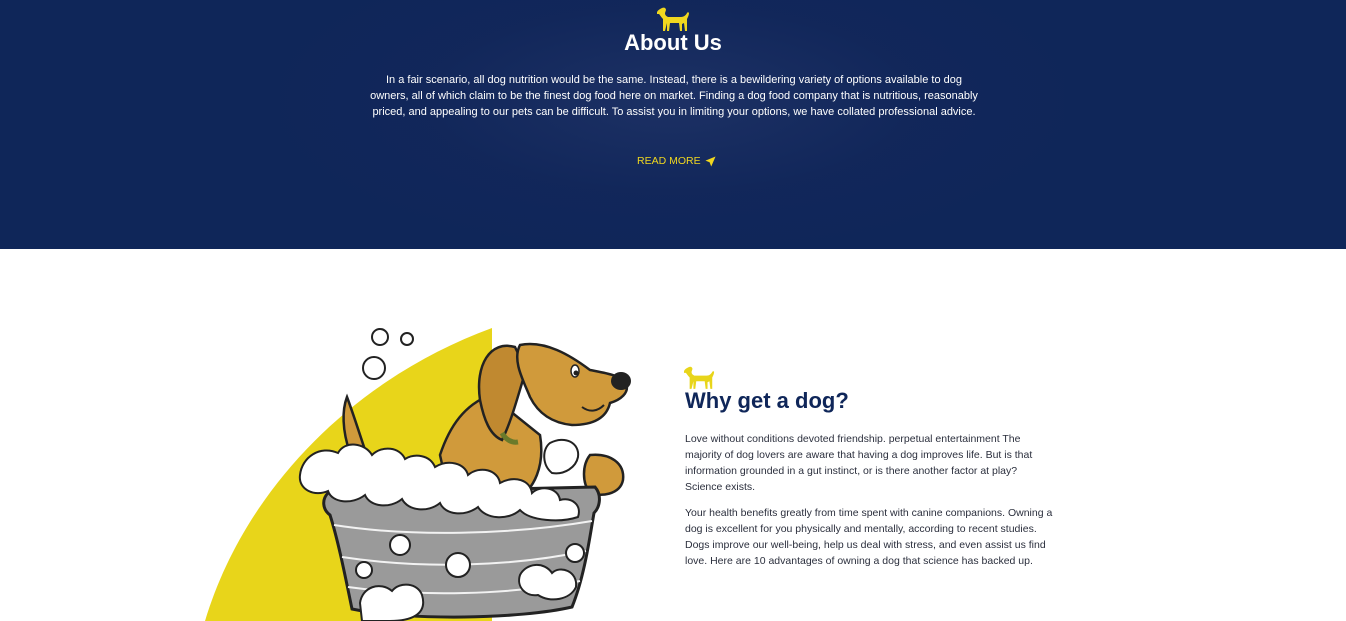 The image size is (1346, 621). What do you see at coordinates (669, 161) in the screenshot?
I see `read-more-label: READ MORE` at bounding box center [669, 161].